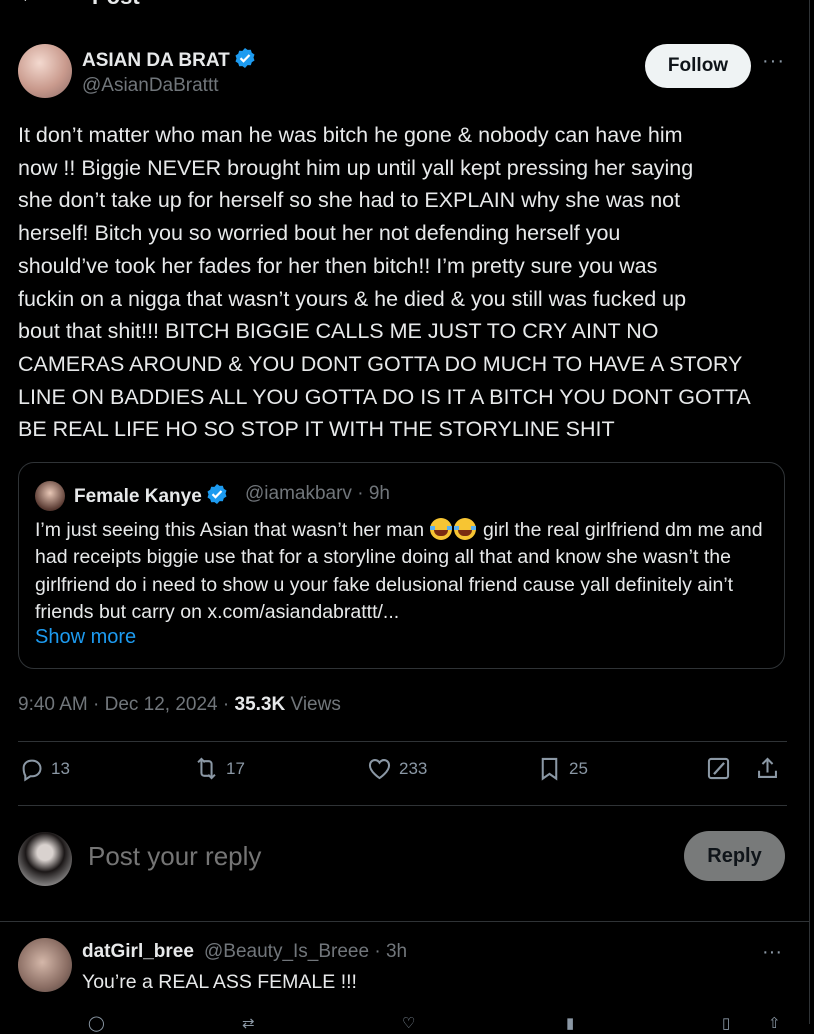 The height and width of the screenshot is (1034, 814). I want to click on like-action: 233, so click(396, 768).